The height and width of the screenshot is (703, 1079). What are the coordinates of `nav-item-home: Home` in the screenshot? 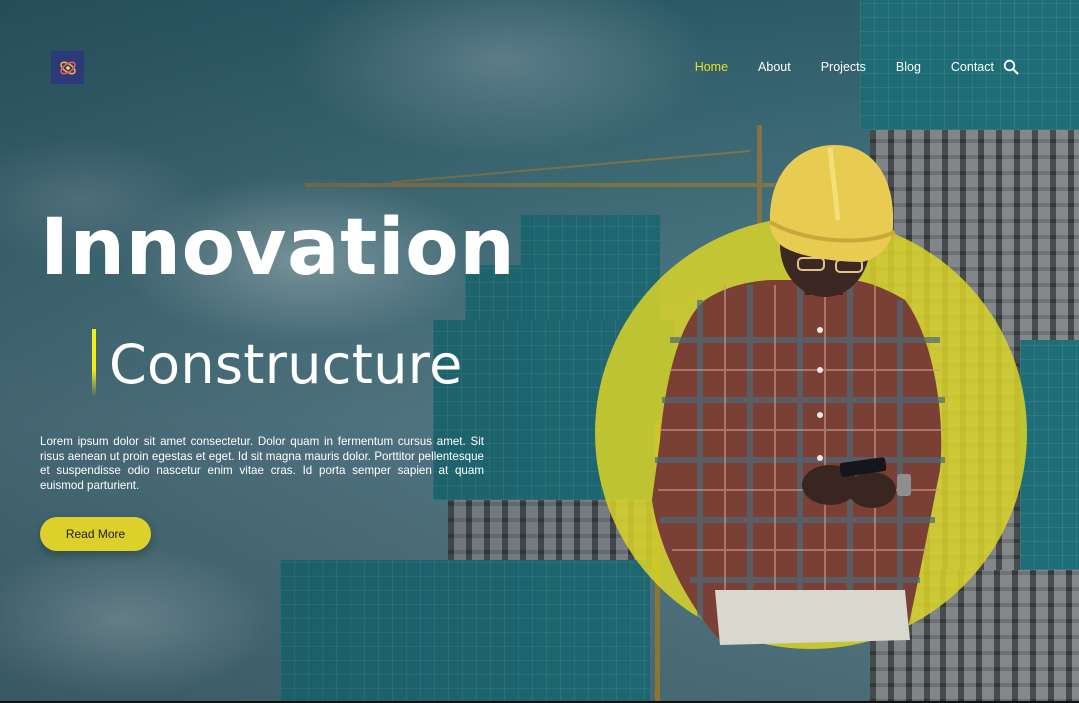 It's located at (711, 67).